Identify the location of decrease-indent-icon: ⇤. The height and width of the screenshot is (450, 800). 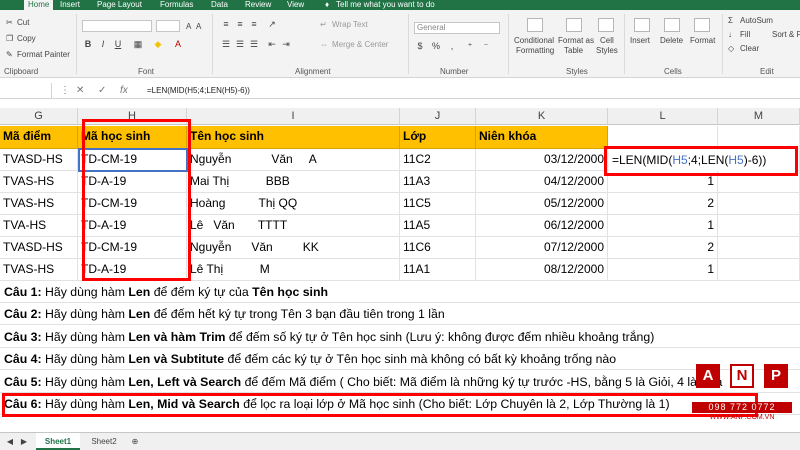
(272, 44).